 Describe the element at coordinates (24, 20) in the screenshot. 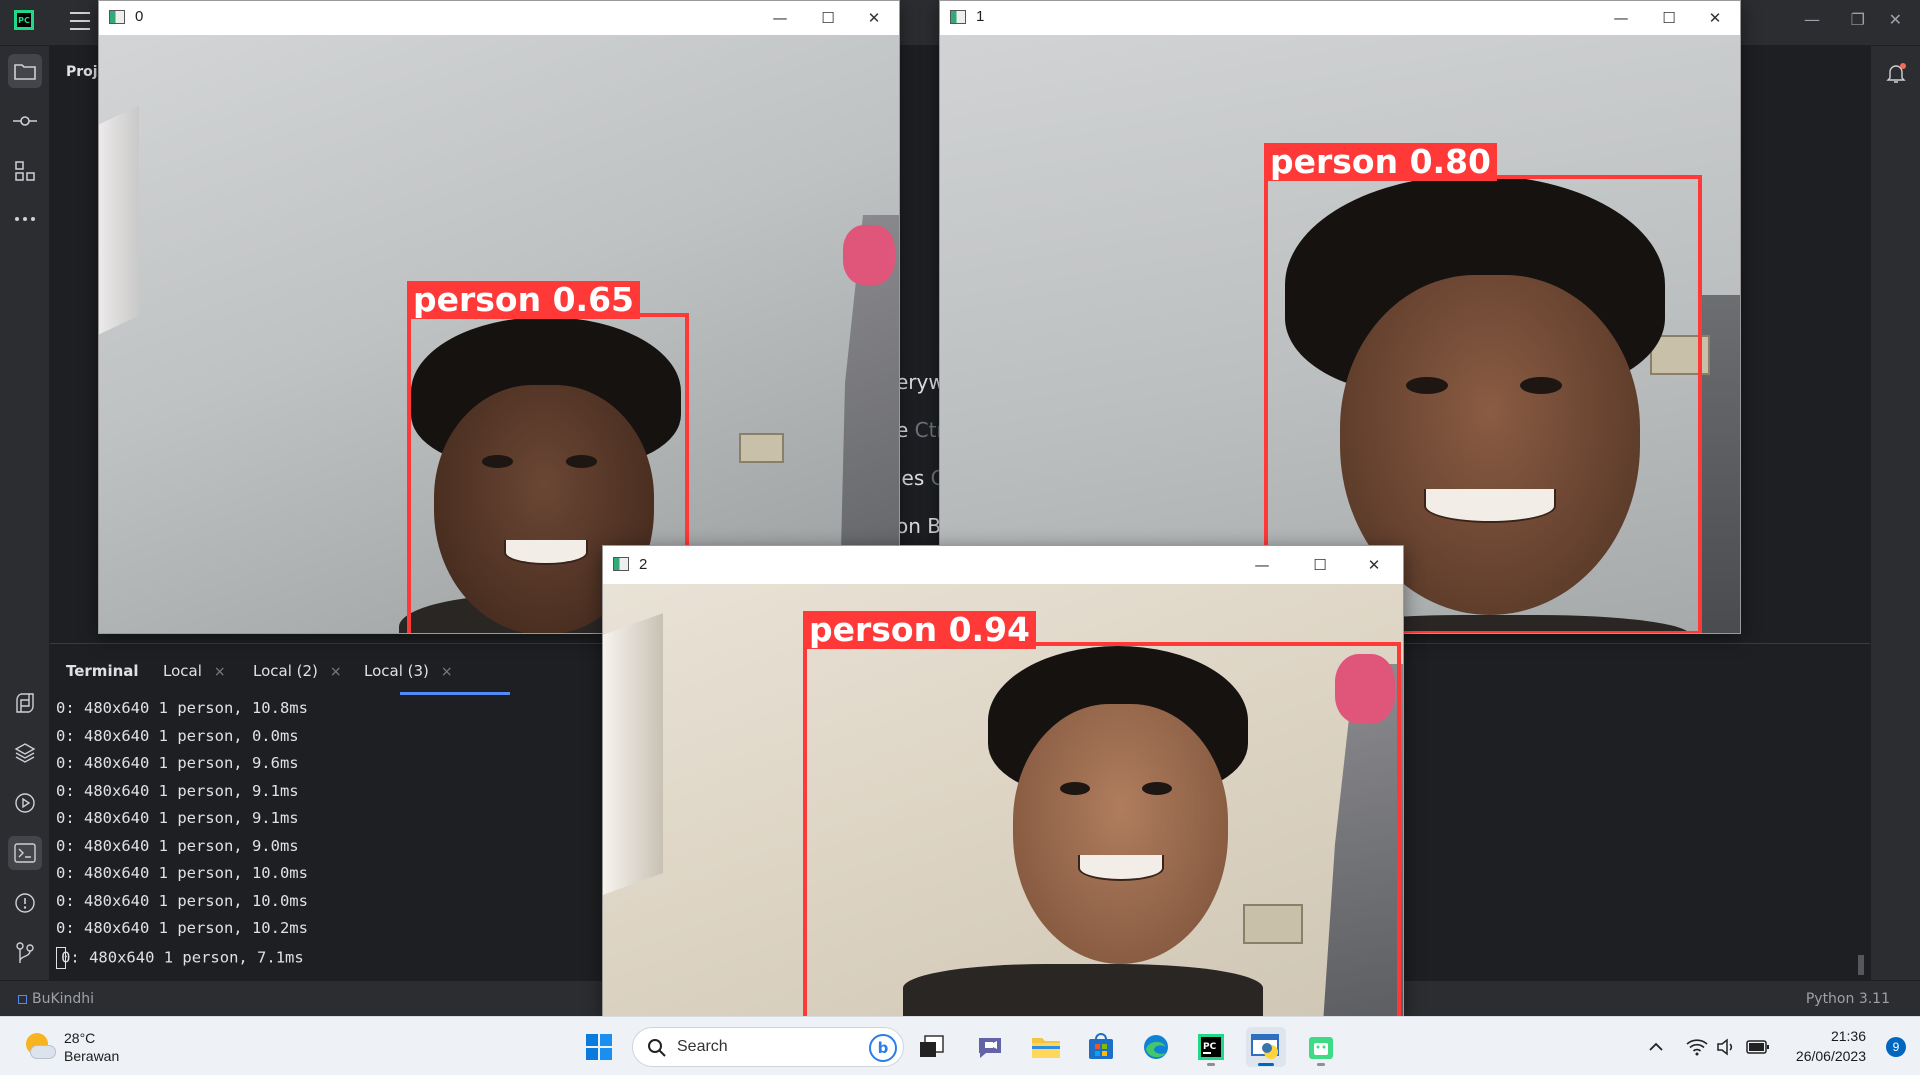

I see `pycharm-logo-icon: PC` at that location.